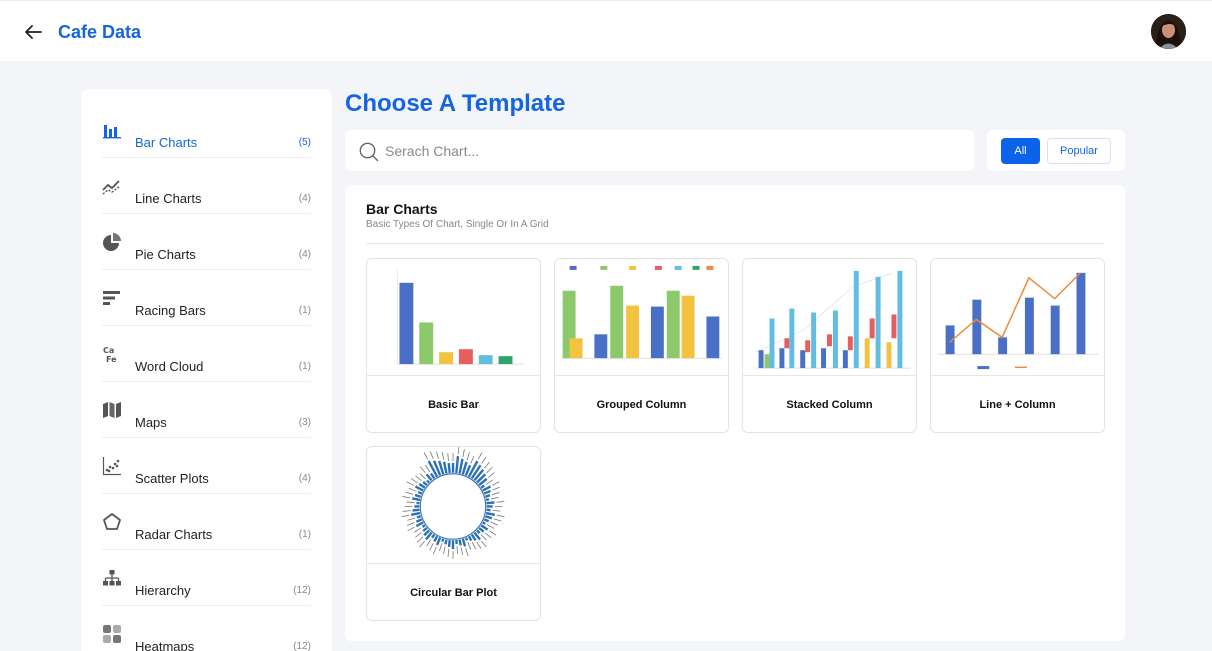  What do you see at coordinates (453, 533) in the screenshot?
I see `template-card-circular-bar-plot: Circular Bar Plot` at bounding box center [453, 533].